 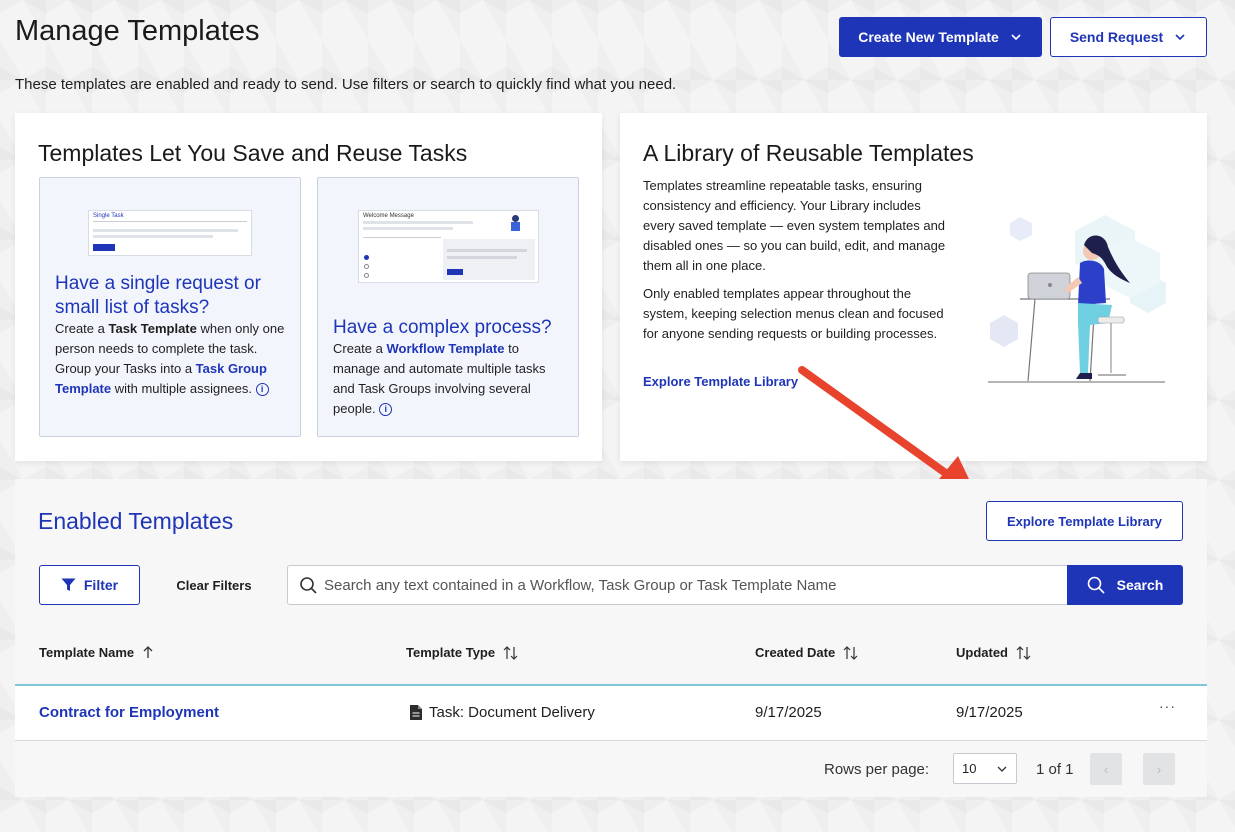 I want to click on workflow-preview-label: Welcome Message, so click(x=388, y=216).